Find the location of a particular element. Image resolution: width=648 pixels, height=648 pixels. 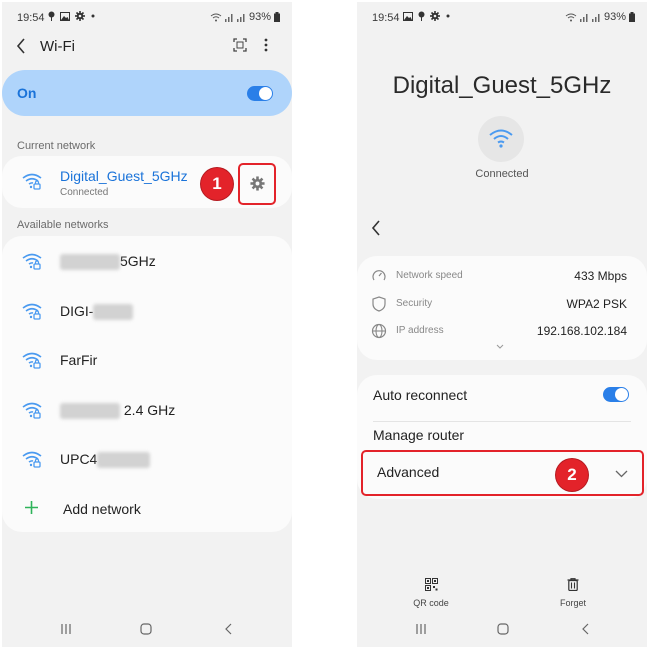

wifi-master-toggle-row: On is located at coordinates (147, 93).